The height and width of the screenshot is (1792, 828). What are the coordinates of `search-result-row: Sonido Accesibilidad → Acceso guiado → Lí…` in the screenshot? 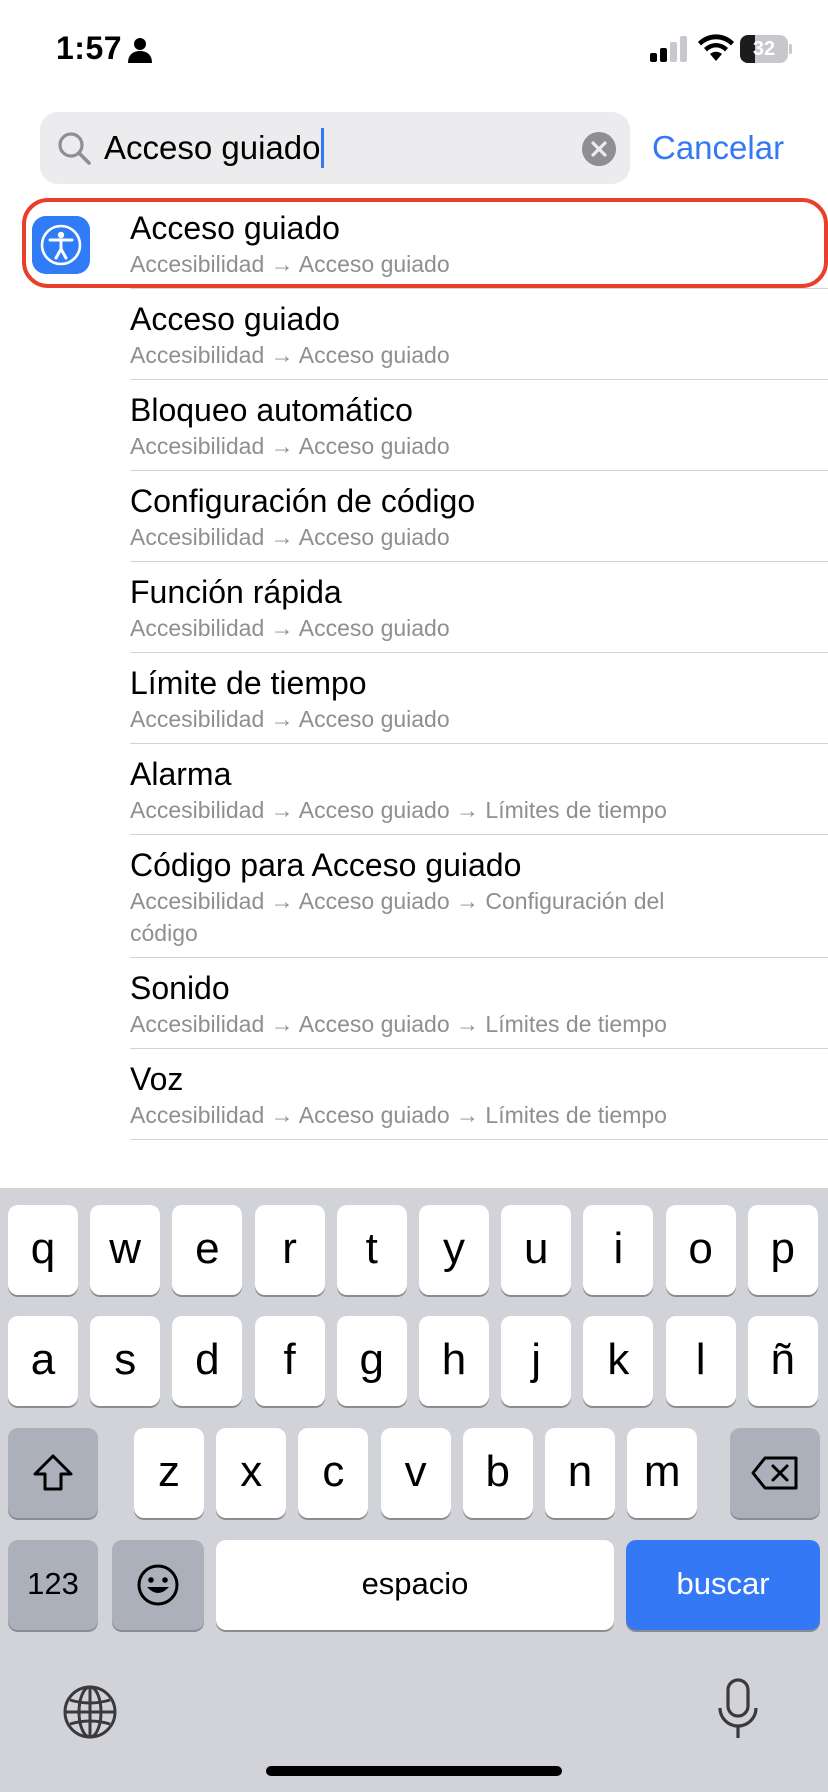 It's located at (414, 1003).